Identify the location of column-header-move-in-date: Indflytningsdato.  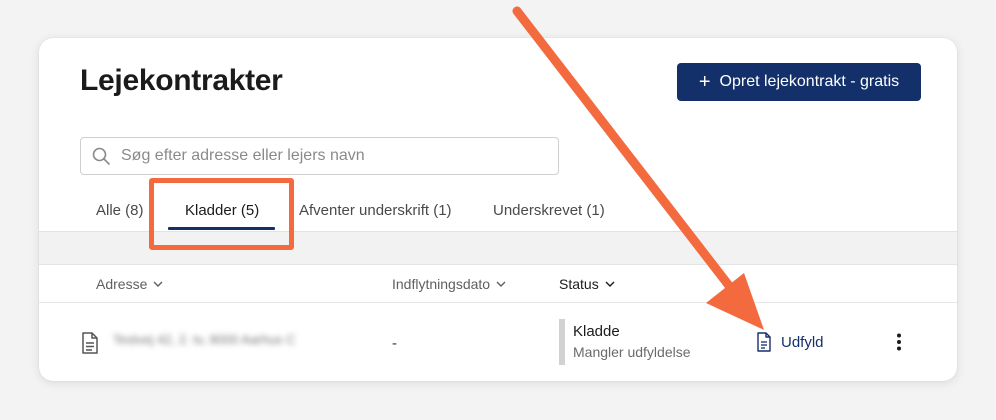
(449, 284).